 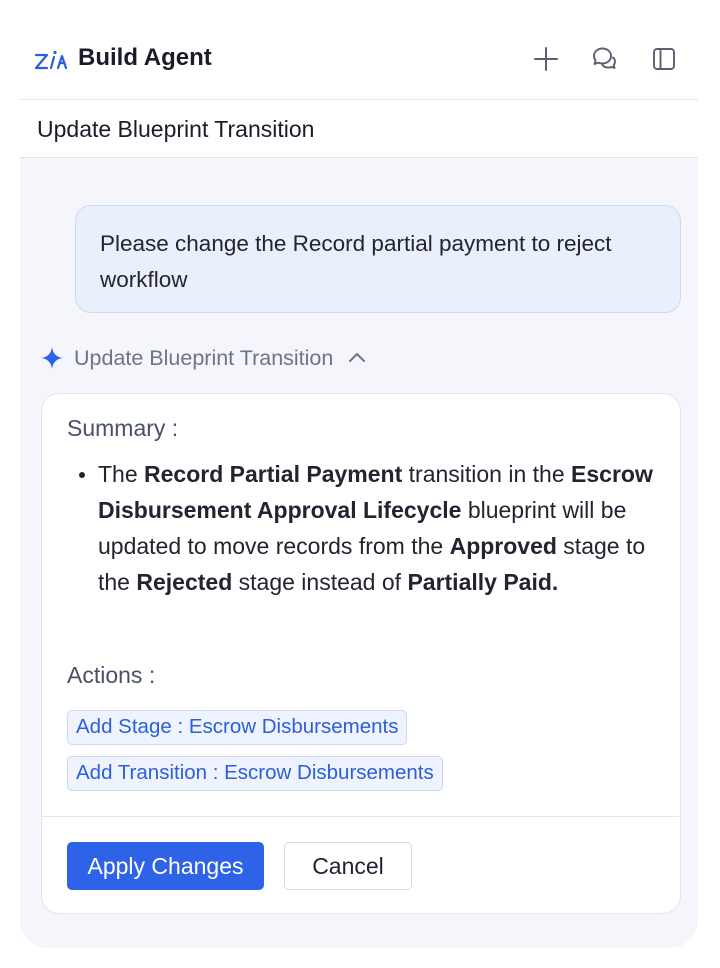 What do you see at coordinates (184, 582) in the screenshot?
I see `summary-bold-to-stage: Rejected` at bounding box center [184, 582].